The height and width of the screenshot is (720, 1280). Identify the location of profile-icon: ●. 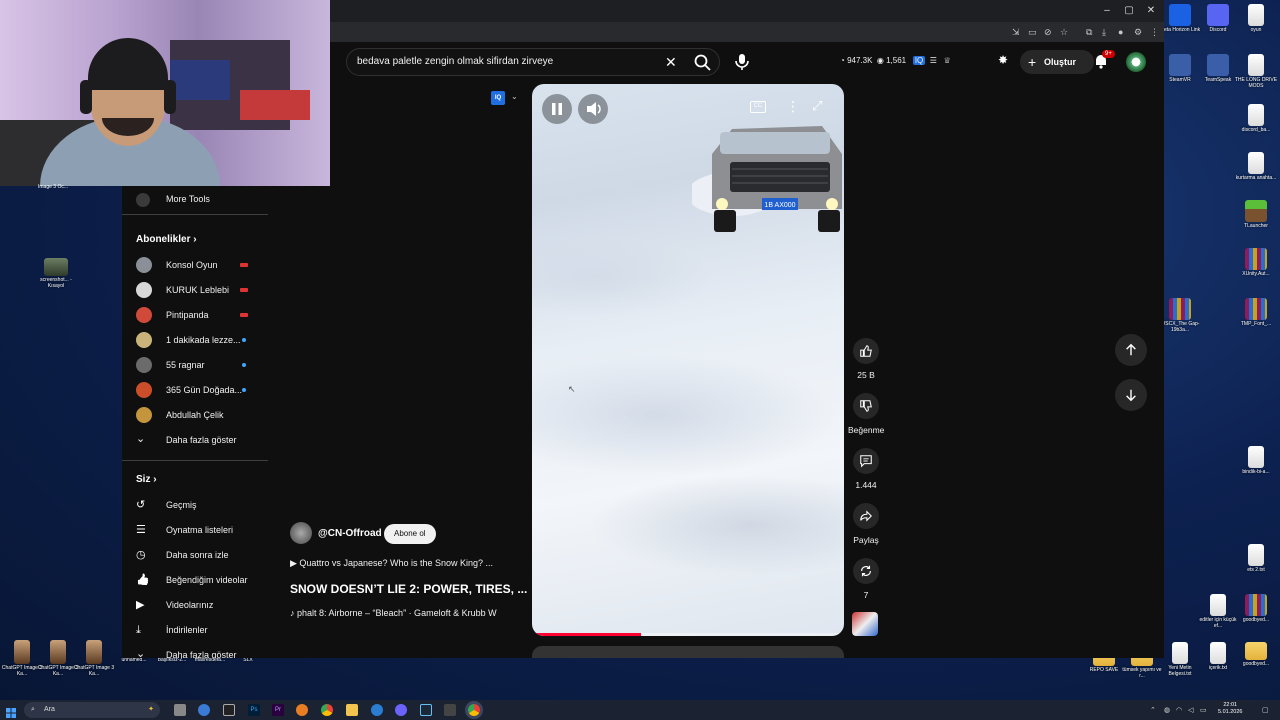
(1120, 32).